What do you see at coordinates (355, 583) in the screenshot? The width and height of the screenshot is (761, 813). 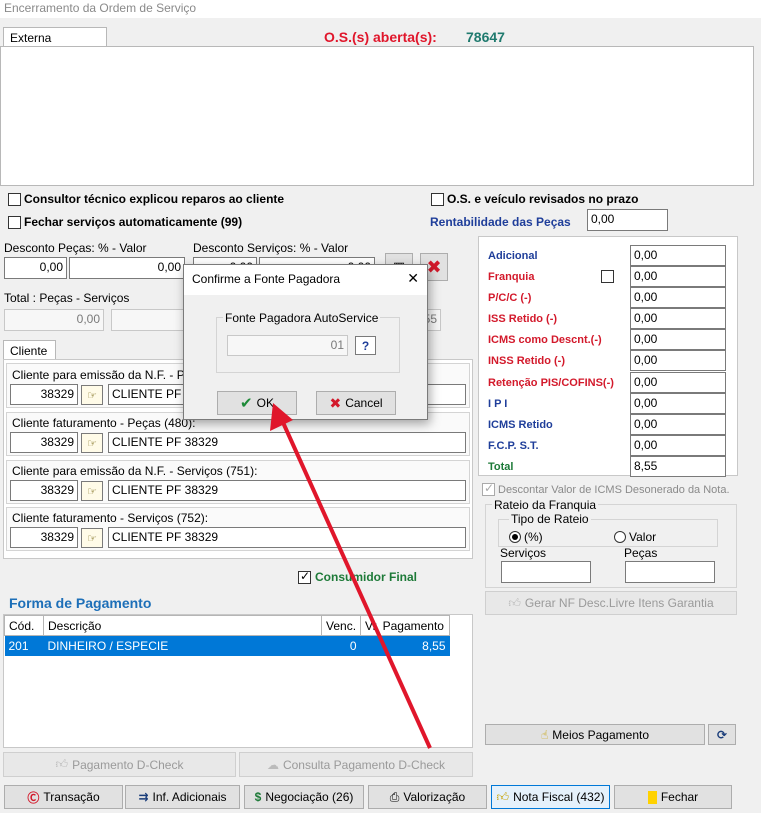 I see `arrow-shaft` at bounding box center [355, 583].